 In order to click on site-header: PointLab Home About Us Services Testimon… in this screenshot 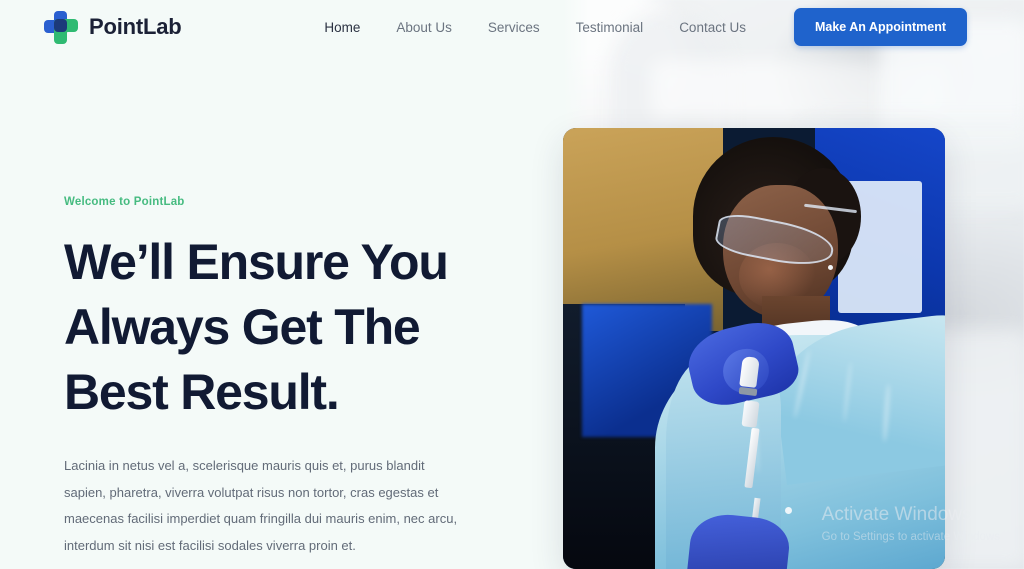, I will do `click(512, 27)`.